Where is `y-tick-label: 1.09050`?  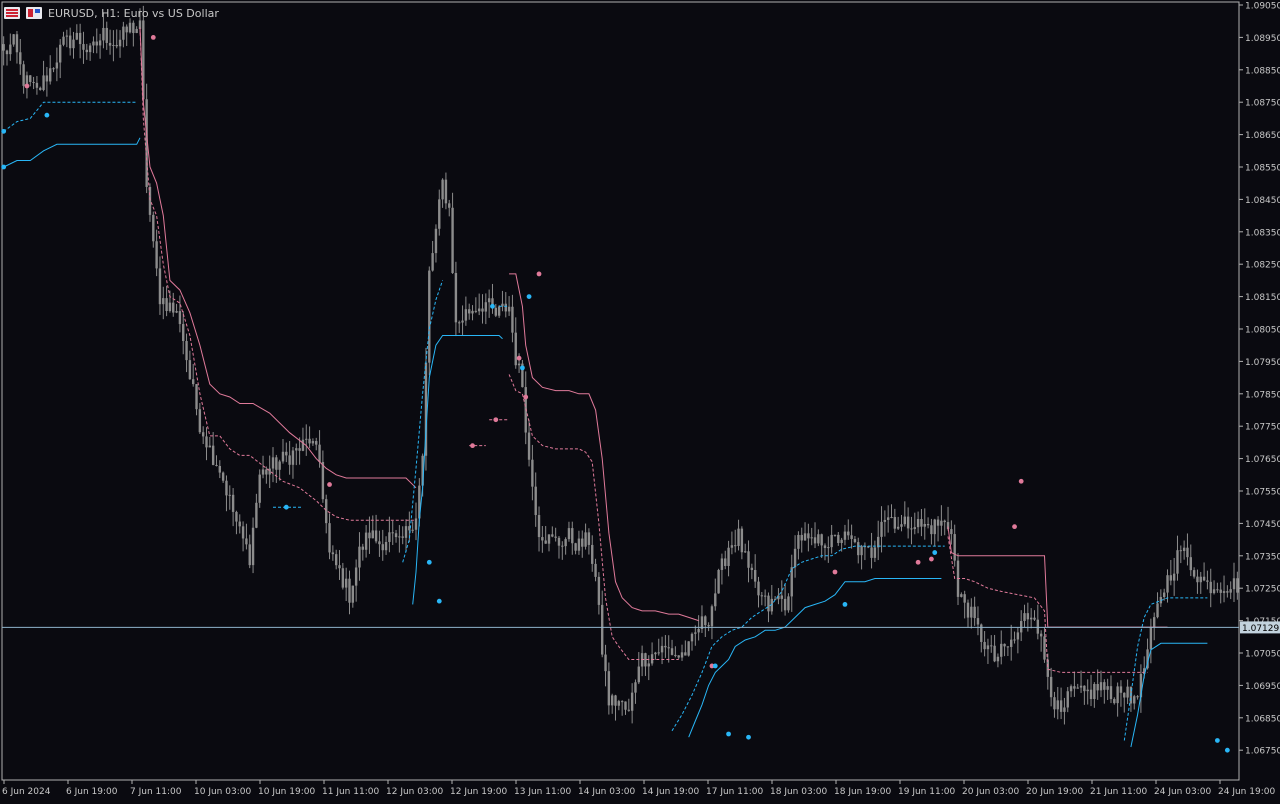
y-tick-label: 1.09050 is located at coordinates (1262, 7).